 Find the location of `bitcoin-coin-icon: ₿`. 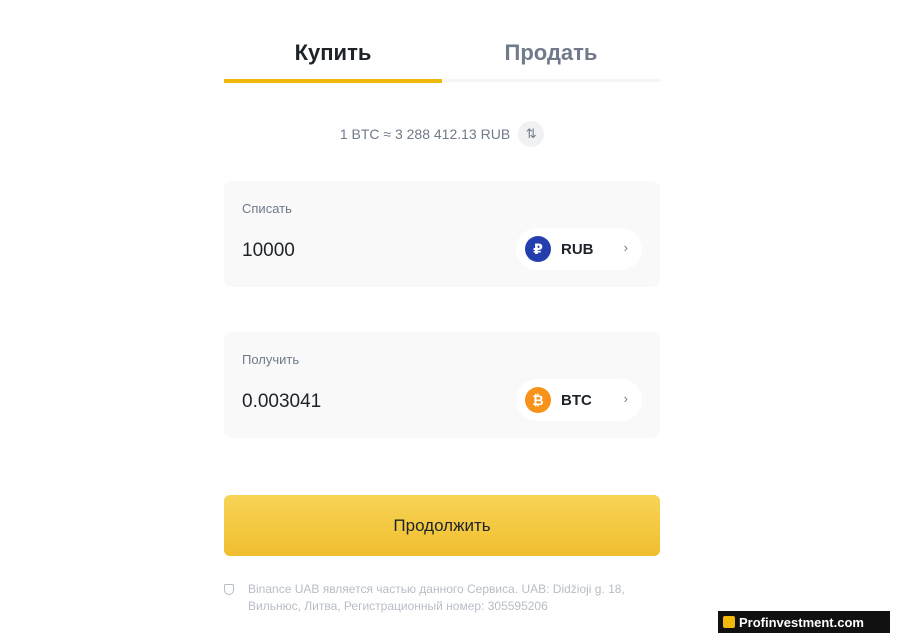

bitcoin-coin-icon: ₿ is located at coordinates (538, 400).